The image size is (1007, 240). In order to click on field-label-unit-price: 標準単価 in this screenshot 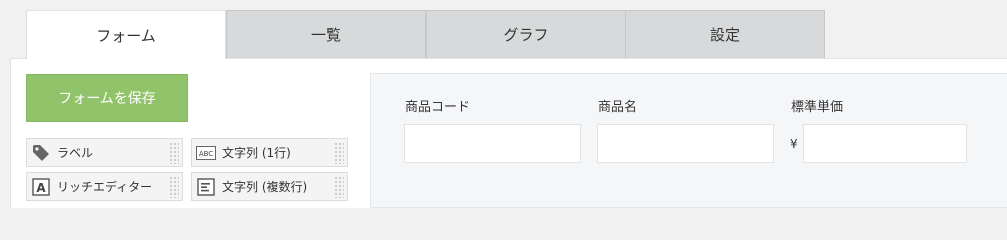, I will do `click(817, 107)`.